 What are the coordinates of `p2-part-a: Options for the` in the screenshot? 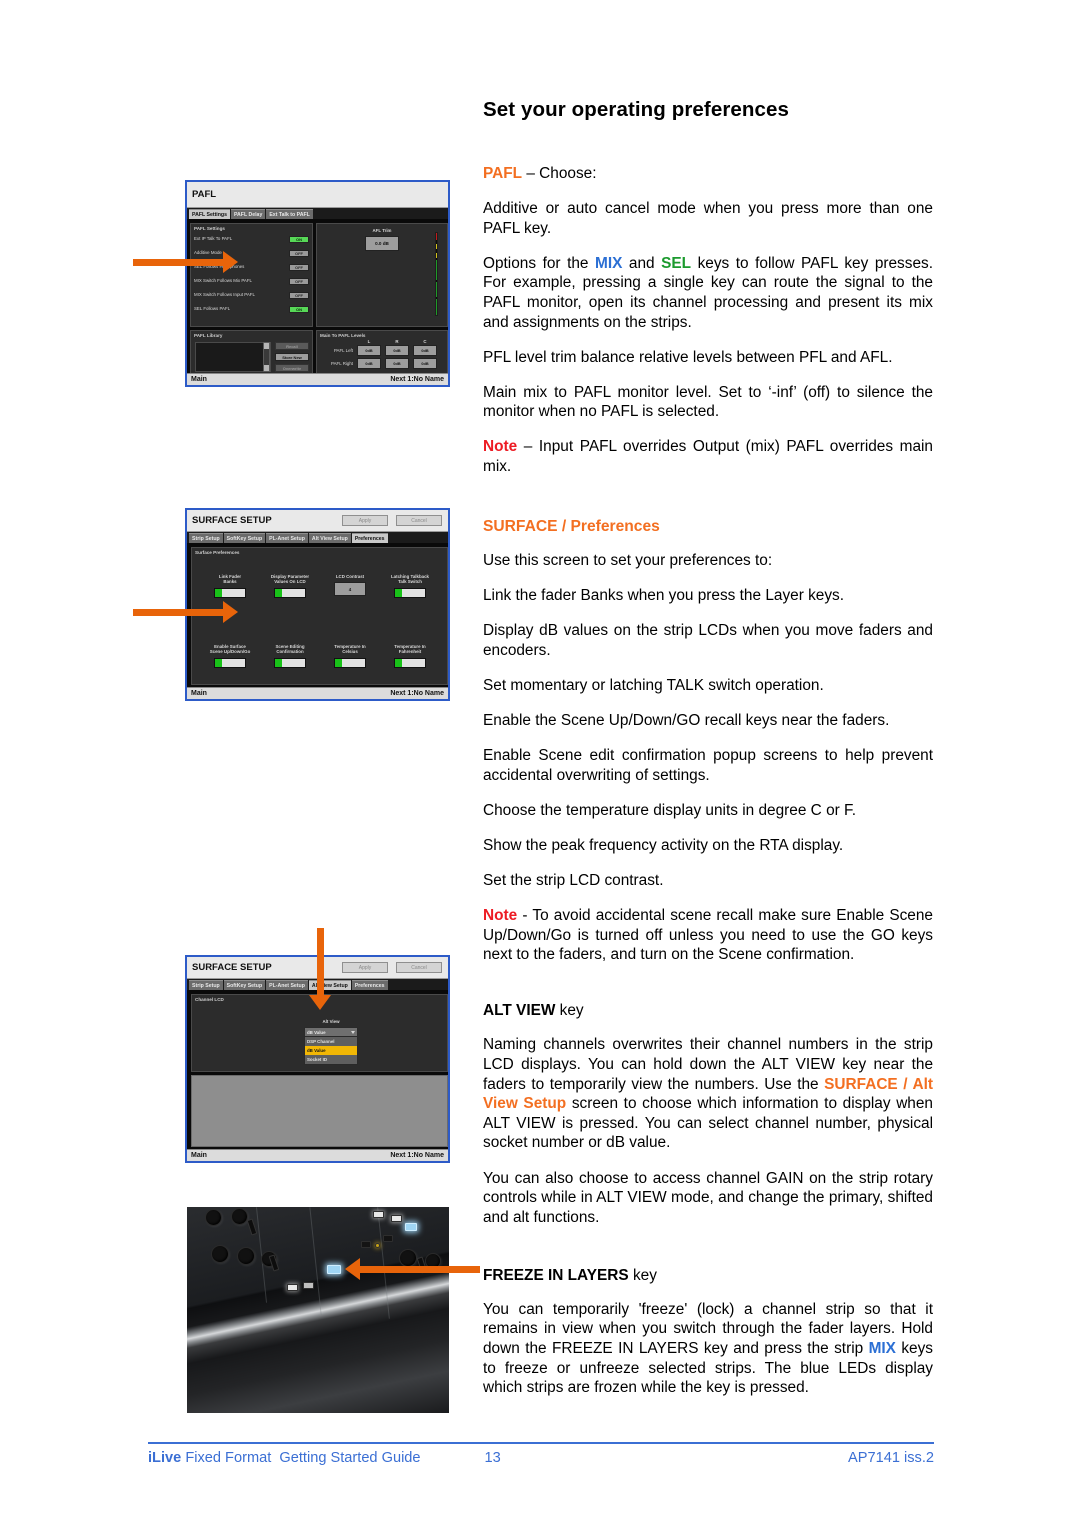 It's located at (539, 263).